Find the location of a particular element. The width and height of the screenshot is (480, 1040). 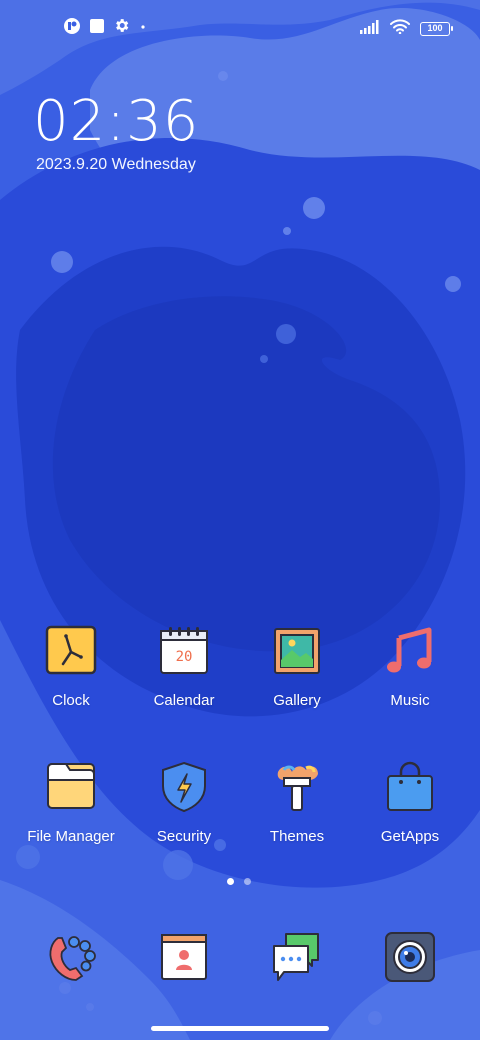

app-themes: Themes is located at coordinates (297, 802).